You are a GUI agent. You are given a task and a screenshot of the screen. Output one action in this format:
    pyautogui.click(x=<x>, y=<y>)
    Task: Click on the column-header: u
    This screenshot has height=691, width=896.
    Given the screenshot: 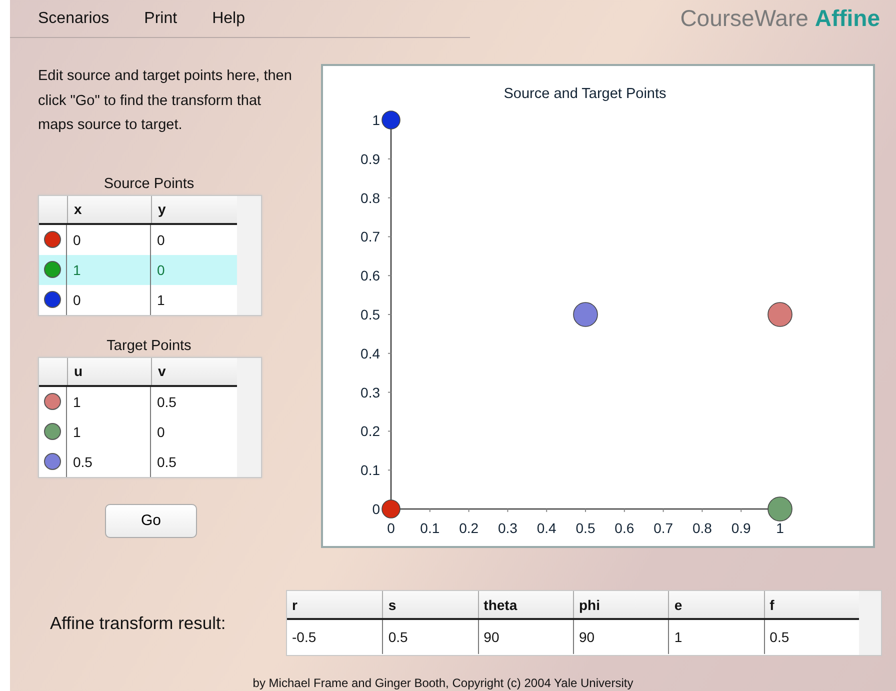 What is the action you would take?
    pyautogui.click(x=109, y=371)
    